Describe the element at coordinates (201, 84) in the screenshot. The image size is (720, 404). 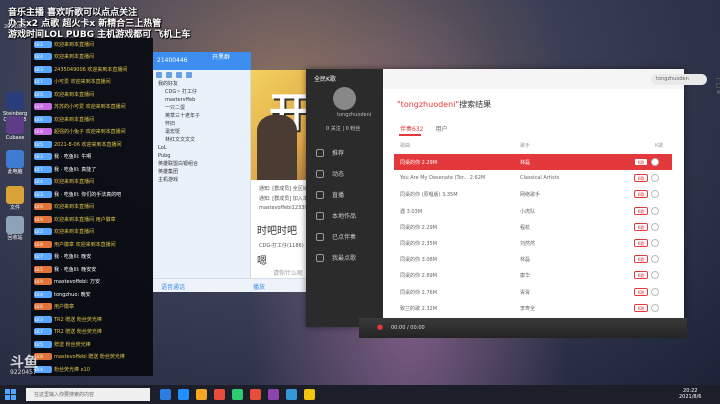
I see `contact-list-item: 我的好友` at that location.